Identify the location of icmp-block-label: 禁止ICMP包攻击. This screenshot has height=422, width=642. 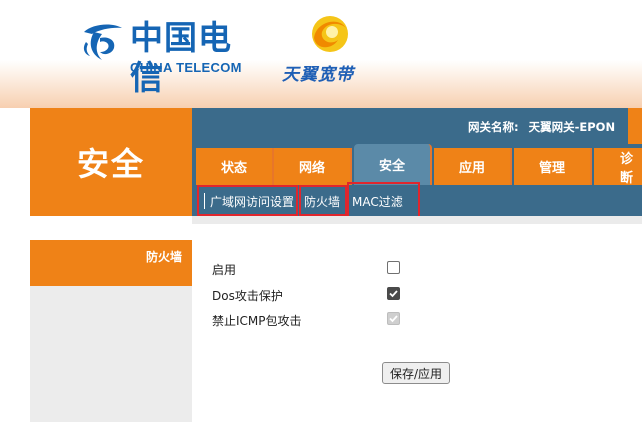
(257, 321).